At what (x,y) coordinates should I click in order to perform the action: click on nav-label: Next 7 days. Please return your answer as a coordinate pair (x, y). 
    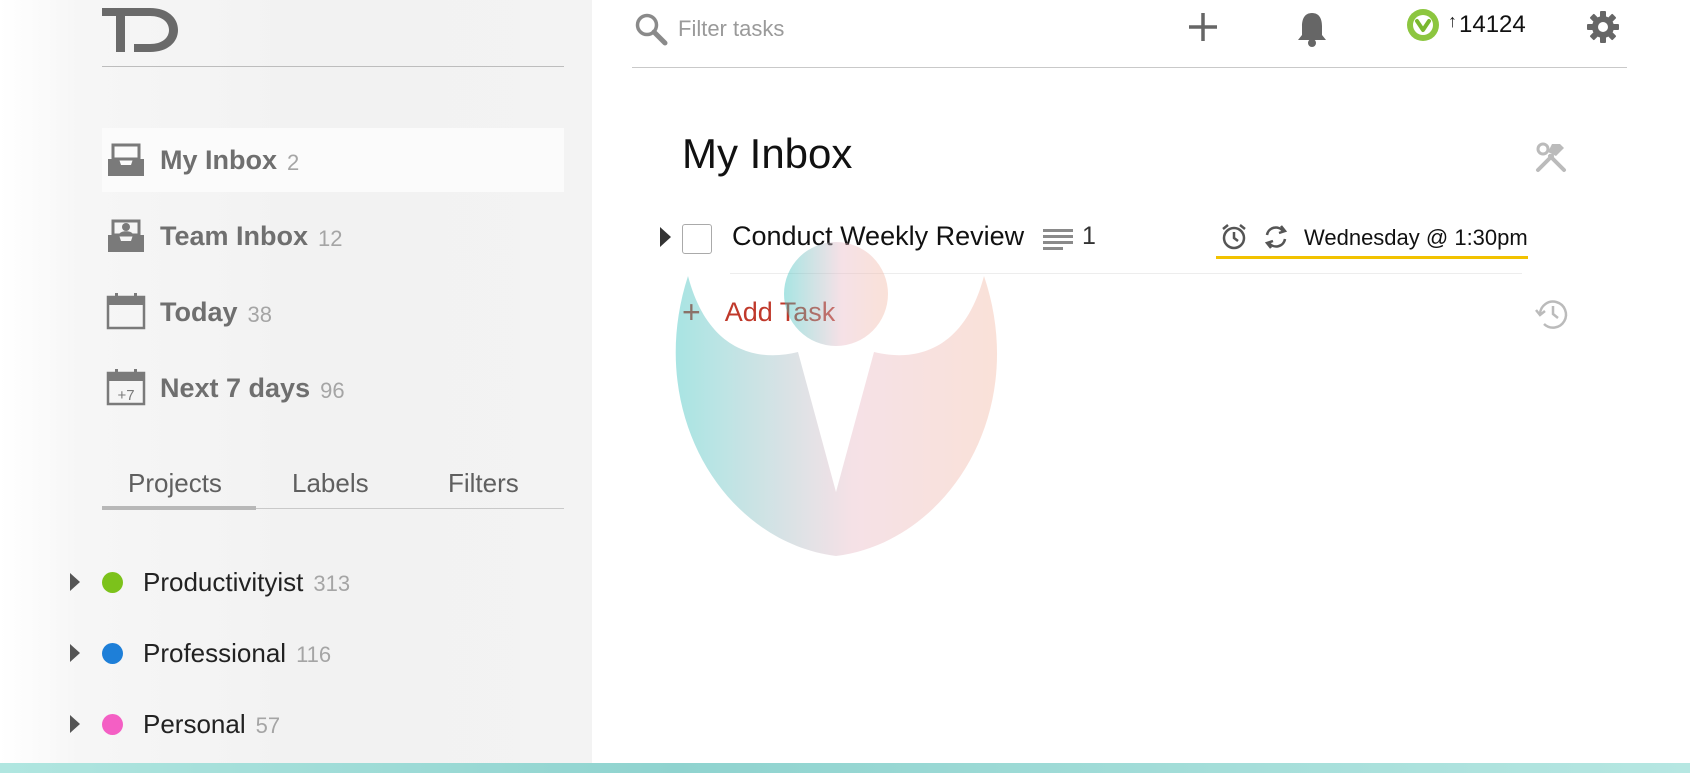
    Looking at the image, I should click on (235, 387).